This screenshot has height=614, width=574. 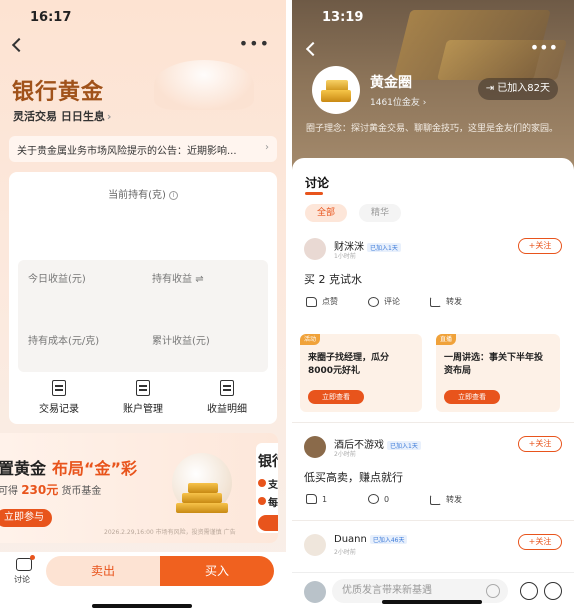 What do you see at coordinates (199, 279) in the screenshot?
I see `swap-icon: ⇌` at bounding box center [199, 279].